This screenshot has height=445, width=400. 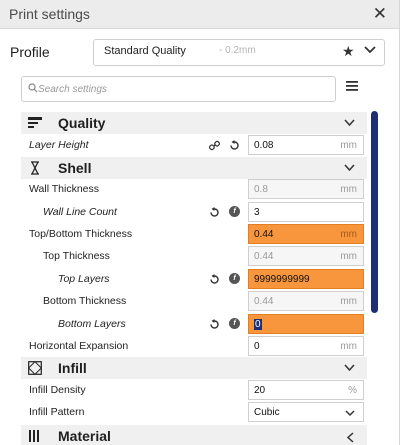 I want to click on chevron-left-icon, so click(x=350, y=437).